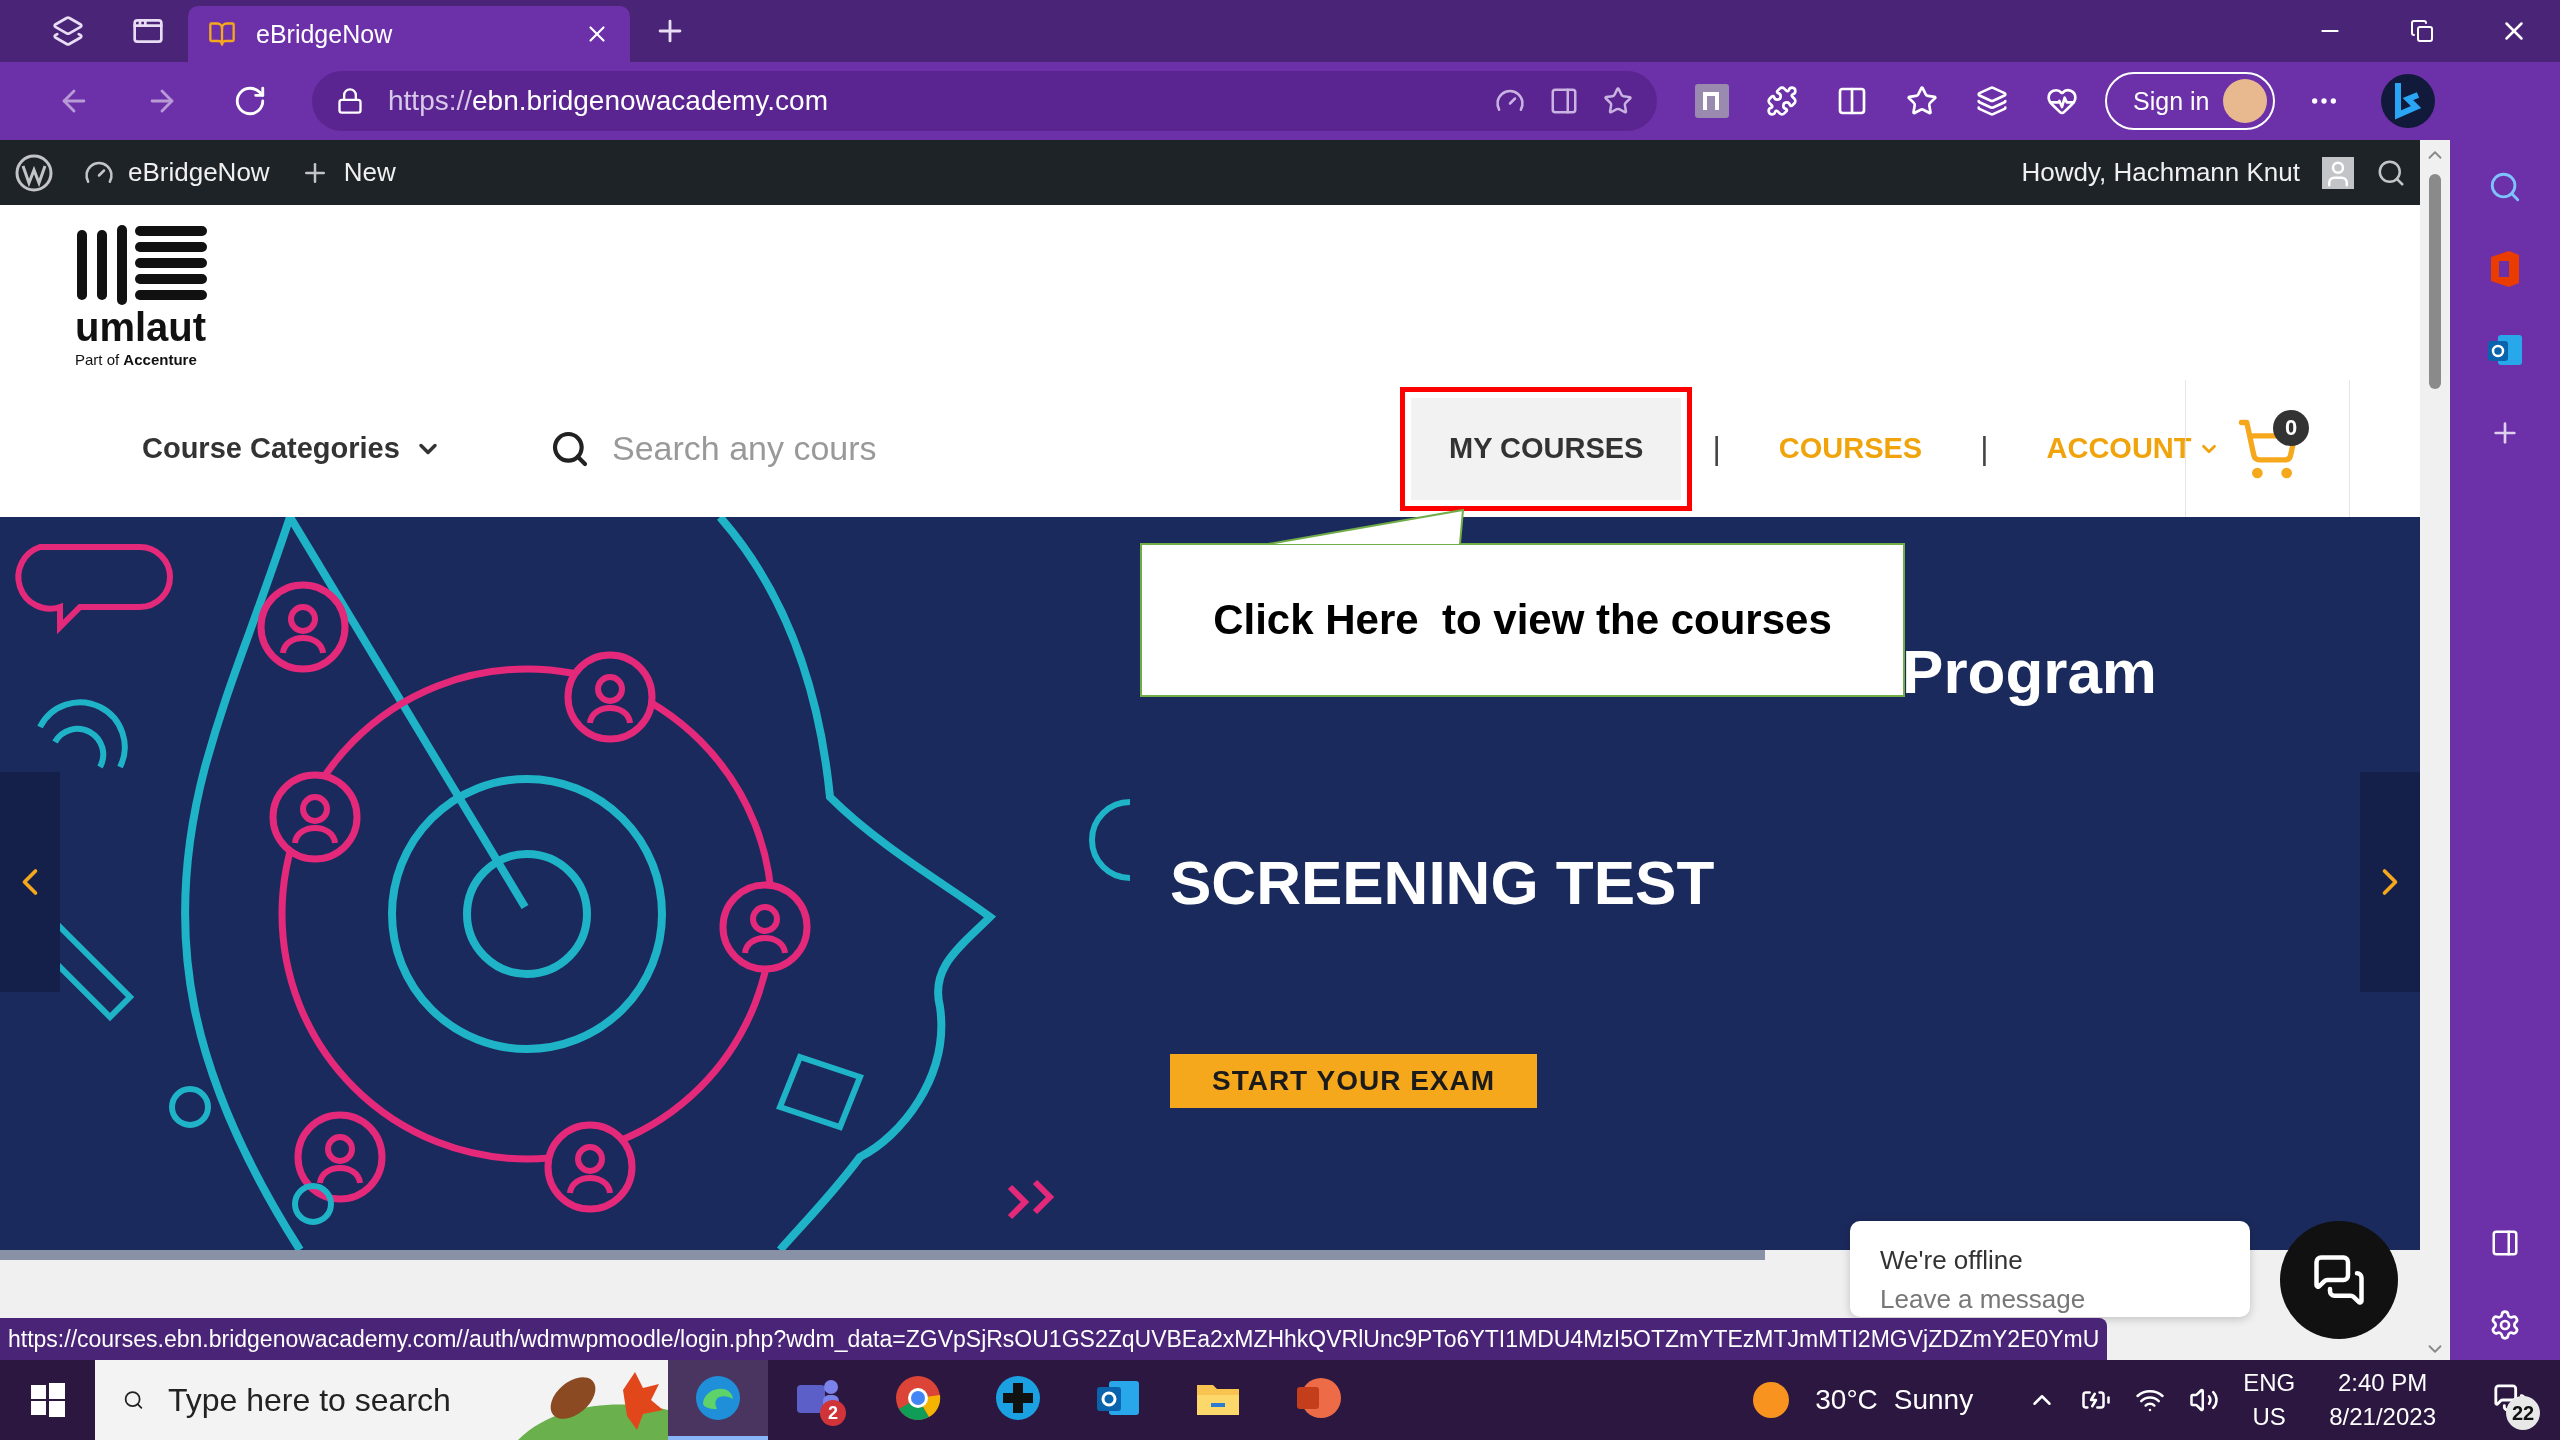 Image resolution: width=2560 pixels, height=1440 pixels. What do you see at coordinates (1054, 1339) in the screenshot?
I see `status-url: https://courses.ebn.bridgenowacademy.com//auth/wdmwpmoodle/login.php?wdm_data=ZGVpSjRsOU1GS2ZqUVBEa2xMZHhkQVRlUnc9PTo6YTI1MDU4MzI5OTZmYTEzMTJmMTI2MGVjZDZmY2E0YmU` at bounding box center [1054, 1339].